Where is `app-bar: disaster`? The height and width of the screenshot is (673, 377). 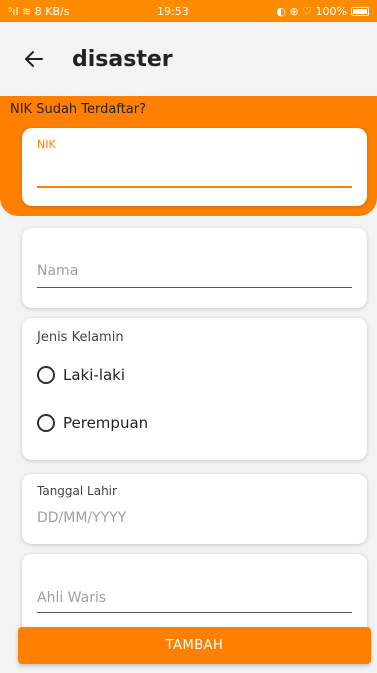 app-bar: disaster is located at coordinates (188, 59).